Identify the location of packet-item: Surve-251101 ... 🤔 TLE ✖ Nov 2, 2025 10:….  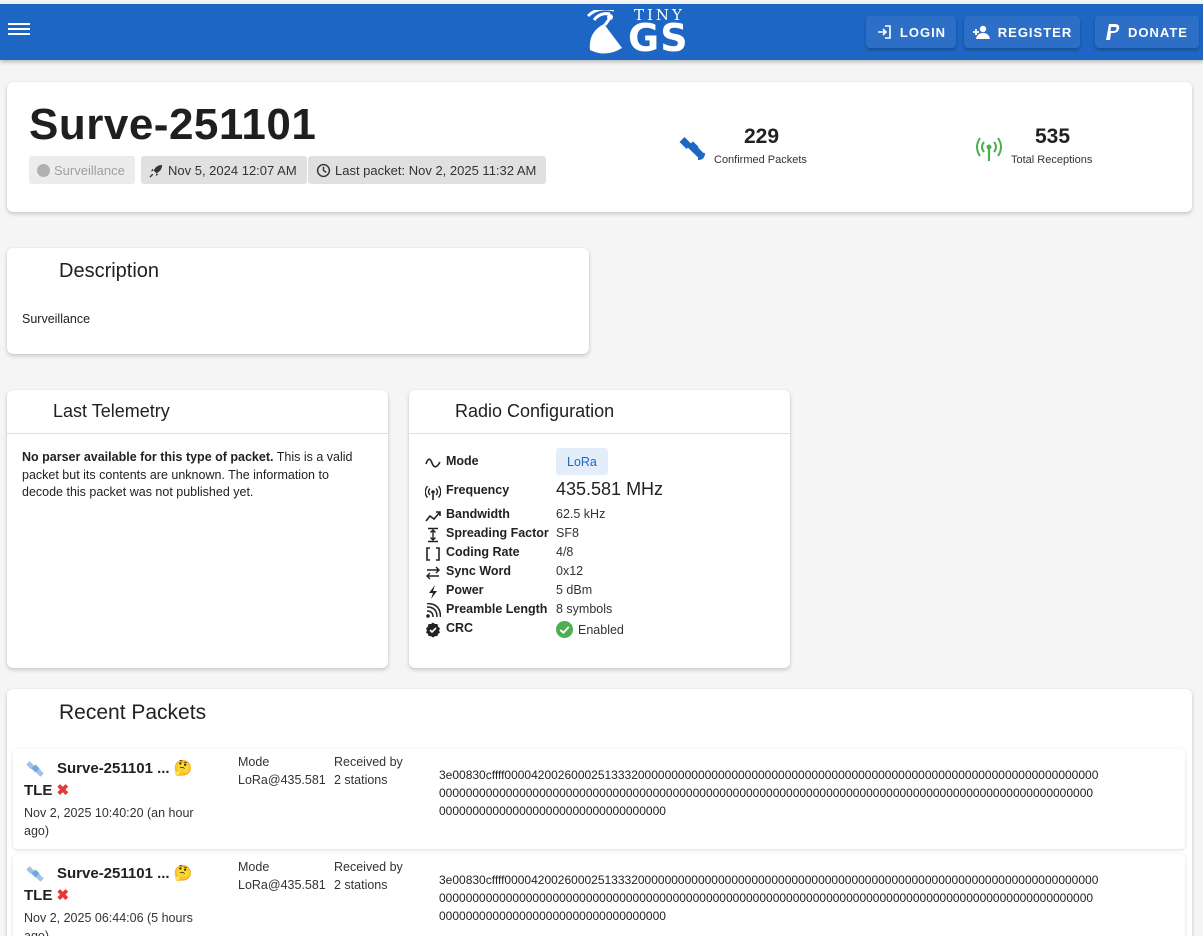
(599, 799).